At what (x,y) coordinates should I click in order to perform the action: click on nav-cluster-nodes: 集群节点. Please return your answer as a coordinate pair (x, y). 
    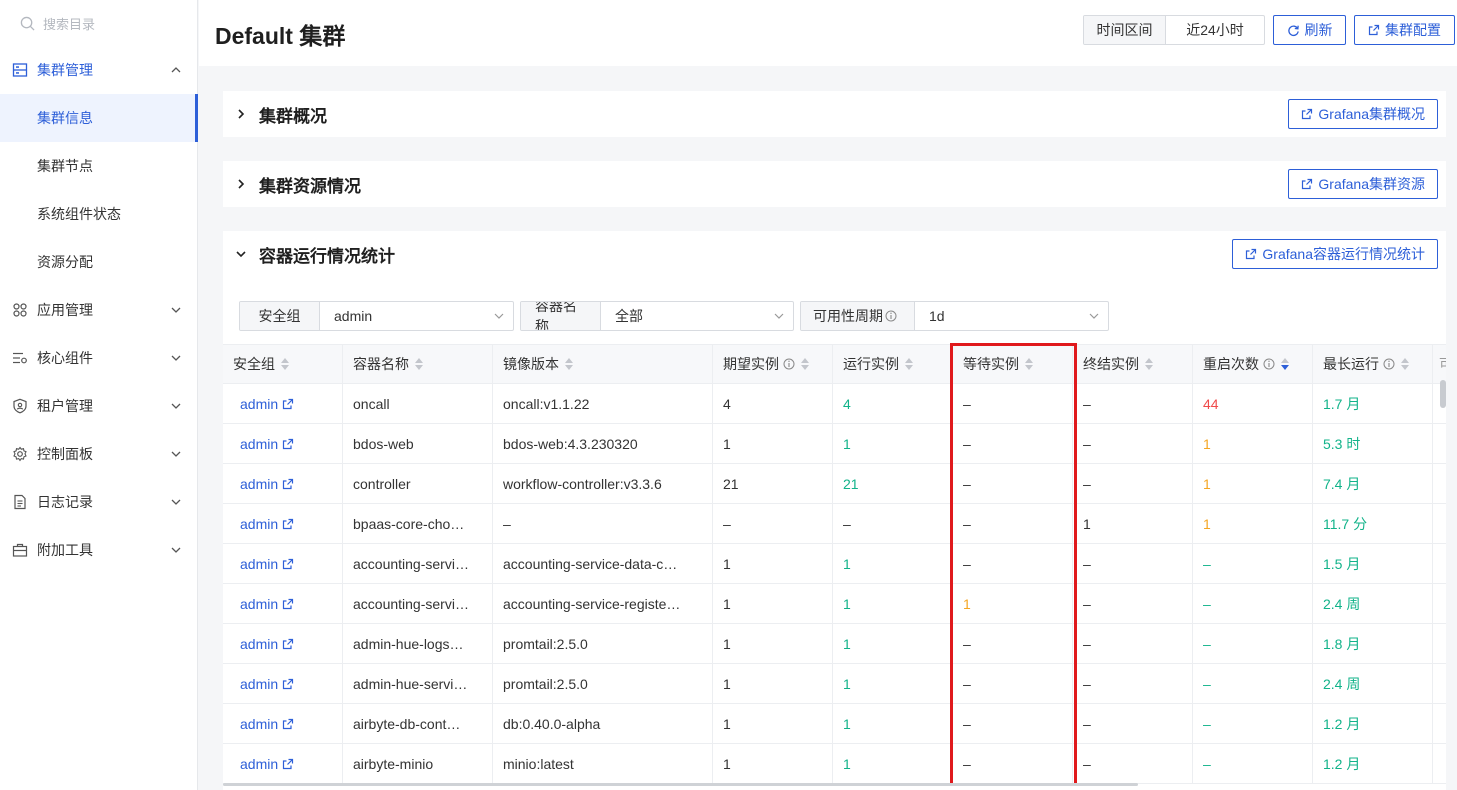
    Looking at the image, I should click on (98, 166).